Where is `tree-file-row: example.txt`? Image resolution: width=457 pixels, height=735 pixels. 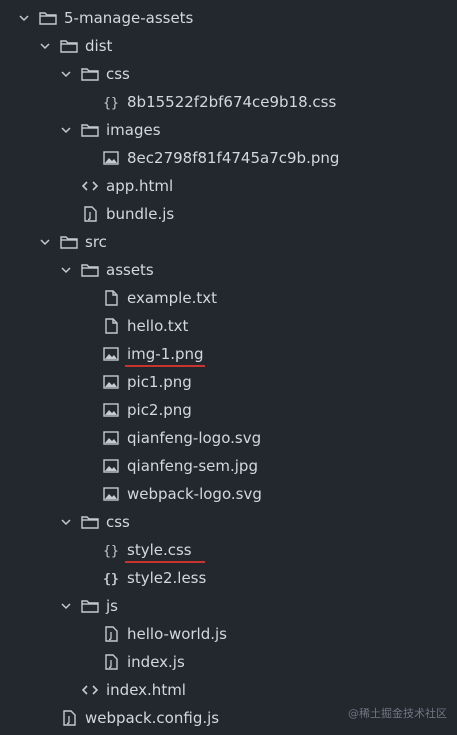
tree-file-row: example.txt is located at coordinates (228, 298).